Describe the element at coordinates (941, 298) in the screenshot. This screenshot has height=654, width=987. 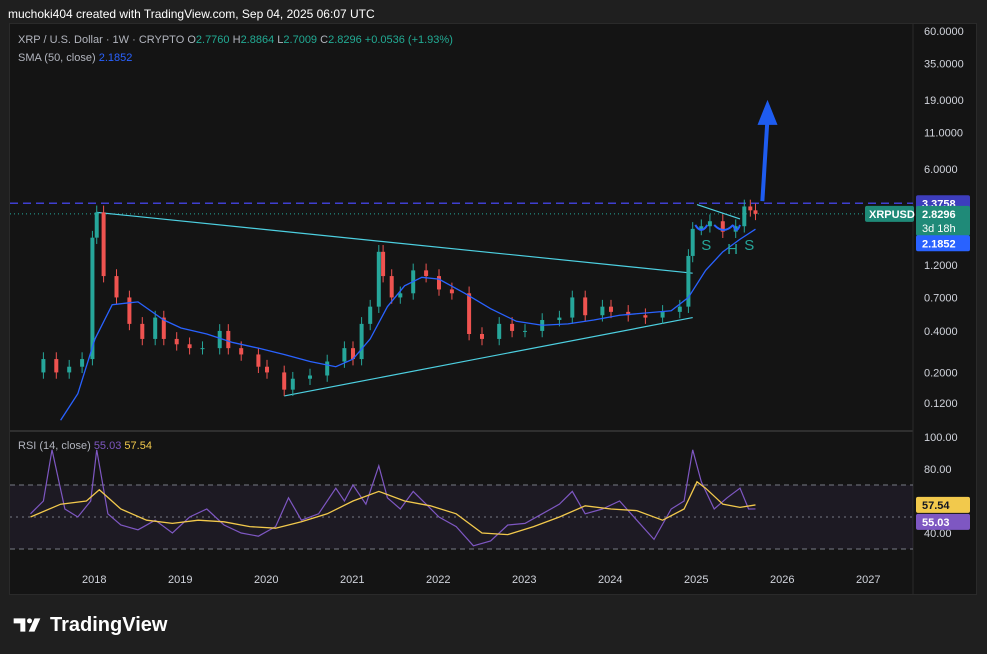
I see `price-tick-label: 0.7000` at that location.